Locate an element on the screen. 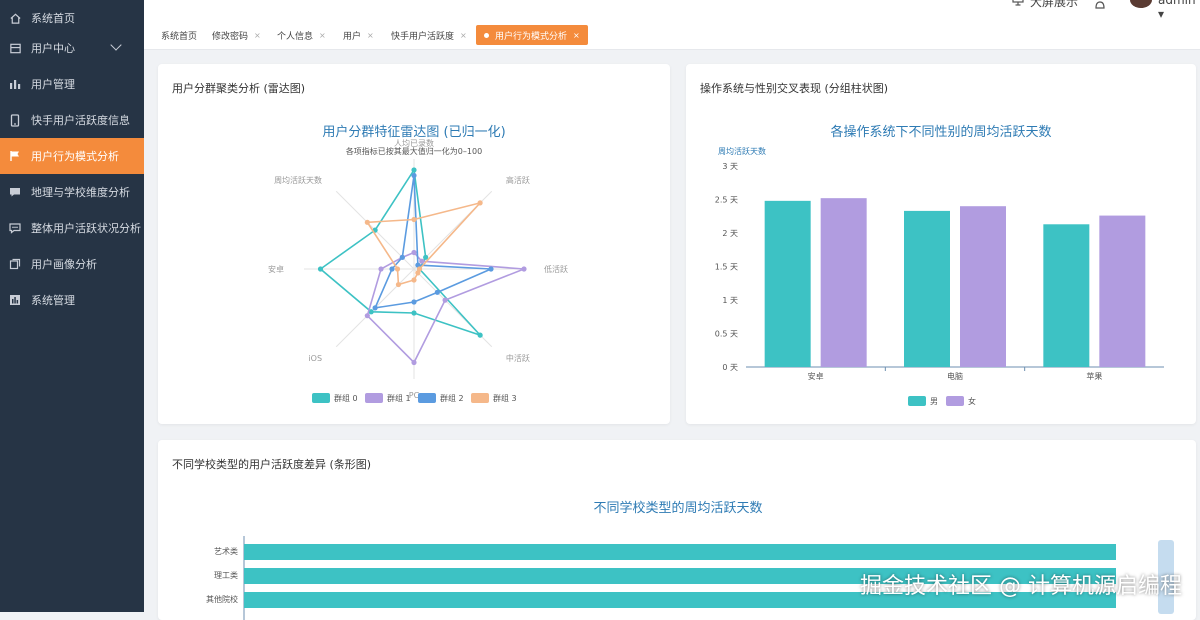  avatar is located at coordinates (1141, 4).